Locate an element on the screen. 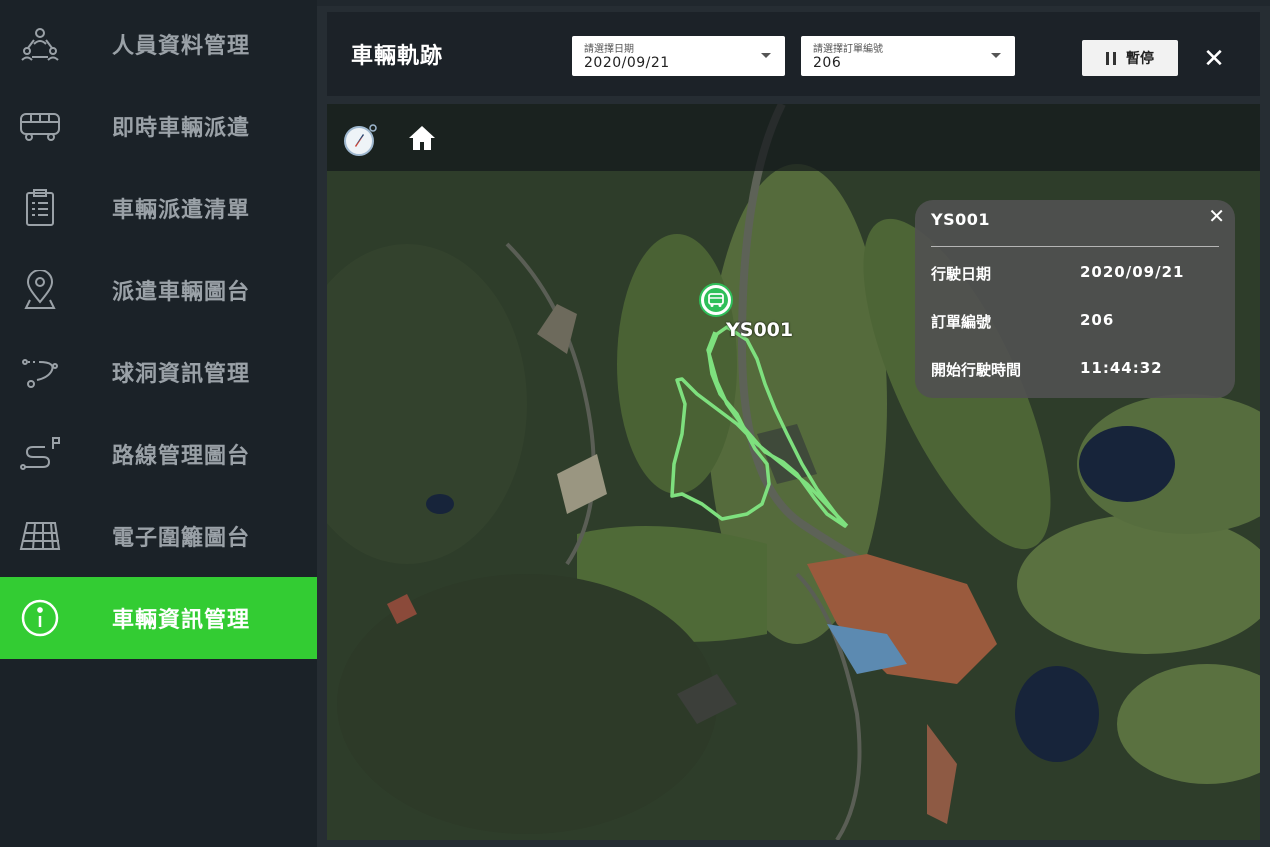 This screenshot has height=847, width=1270. order-select-value: 206 is located at coordinates (827, 63).